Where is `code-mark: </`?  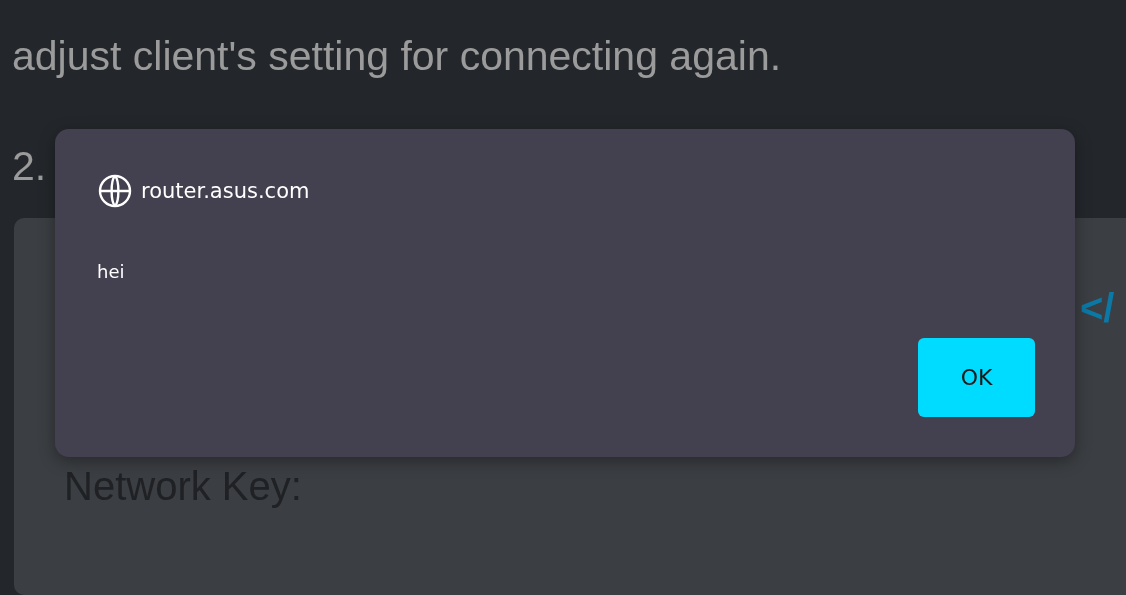
code-mark: </ is located at coordinates (1097, 308).